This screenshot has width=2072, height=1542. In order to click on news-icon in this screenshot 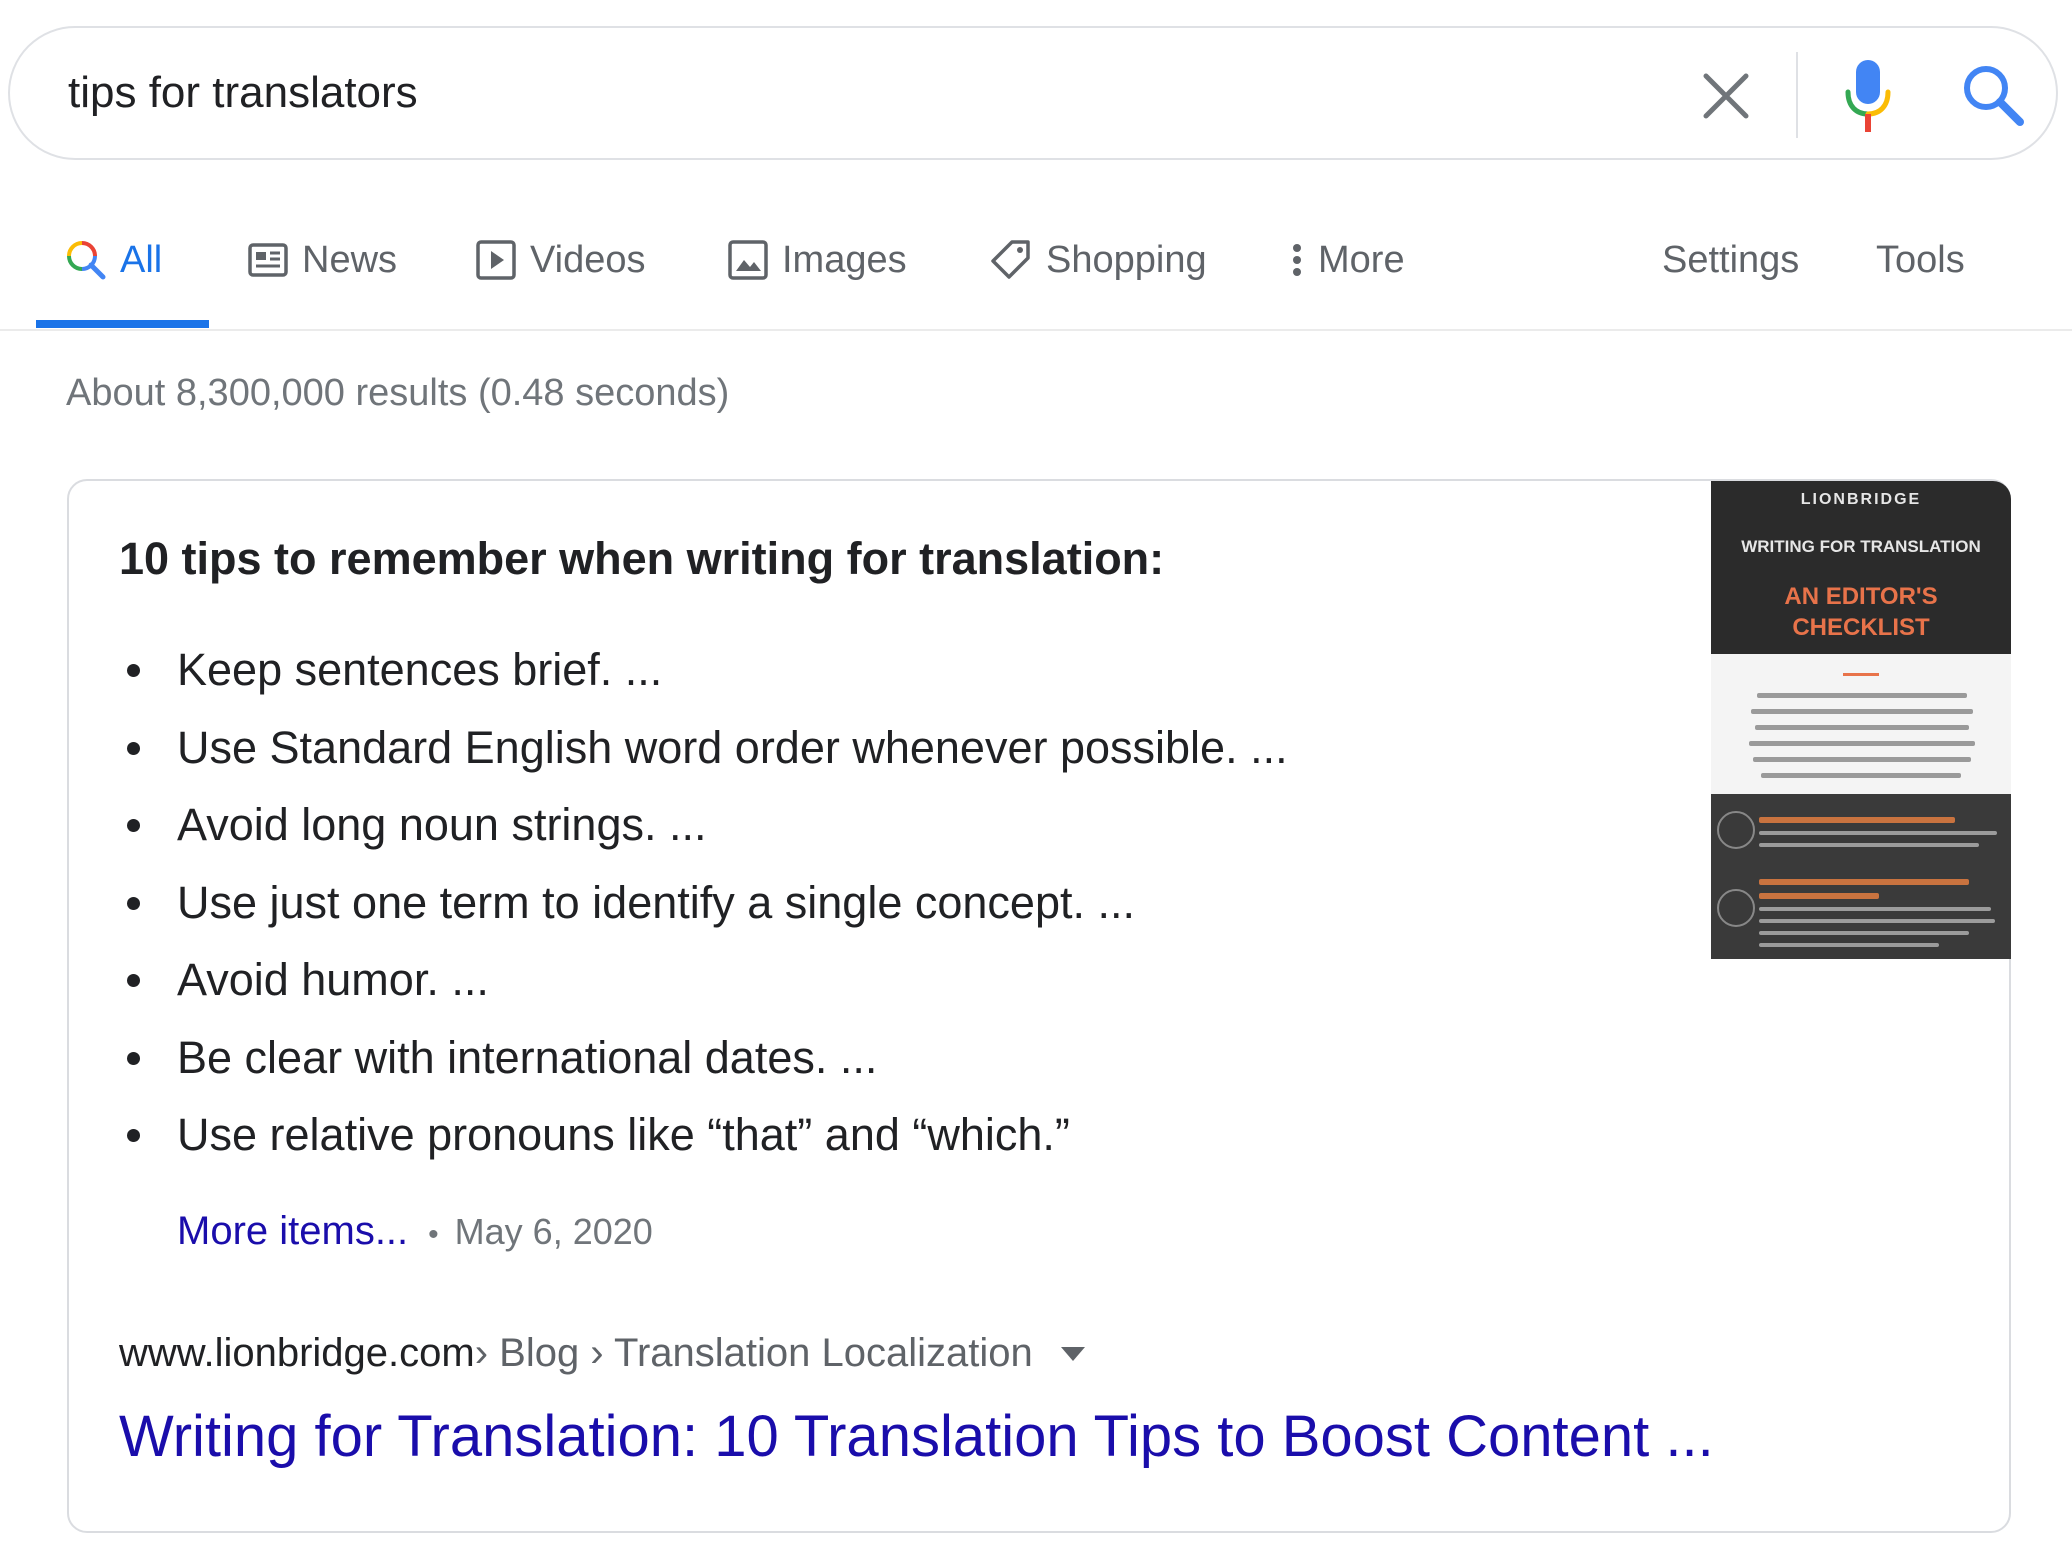, I will do `click(268, 260)`.